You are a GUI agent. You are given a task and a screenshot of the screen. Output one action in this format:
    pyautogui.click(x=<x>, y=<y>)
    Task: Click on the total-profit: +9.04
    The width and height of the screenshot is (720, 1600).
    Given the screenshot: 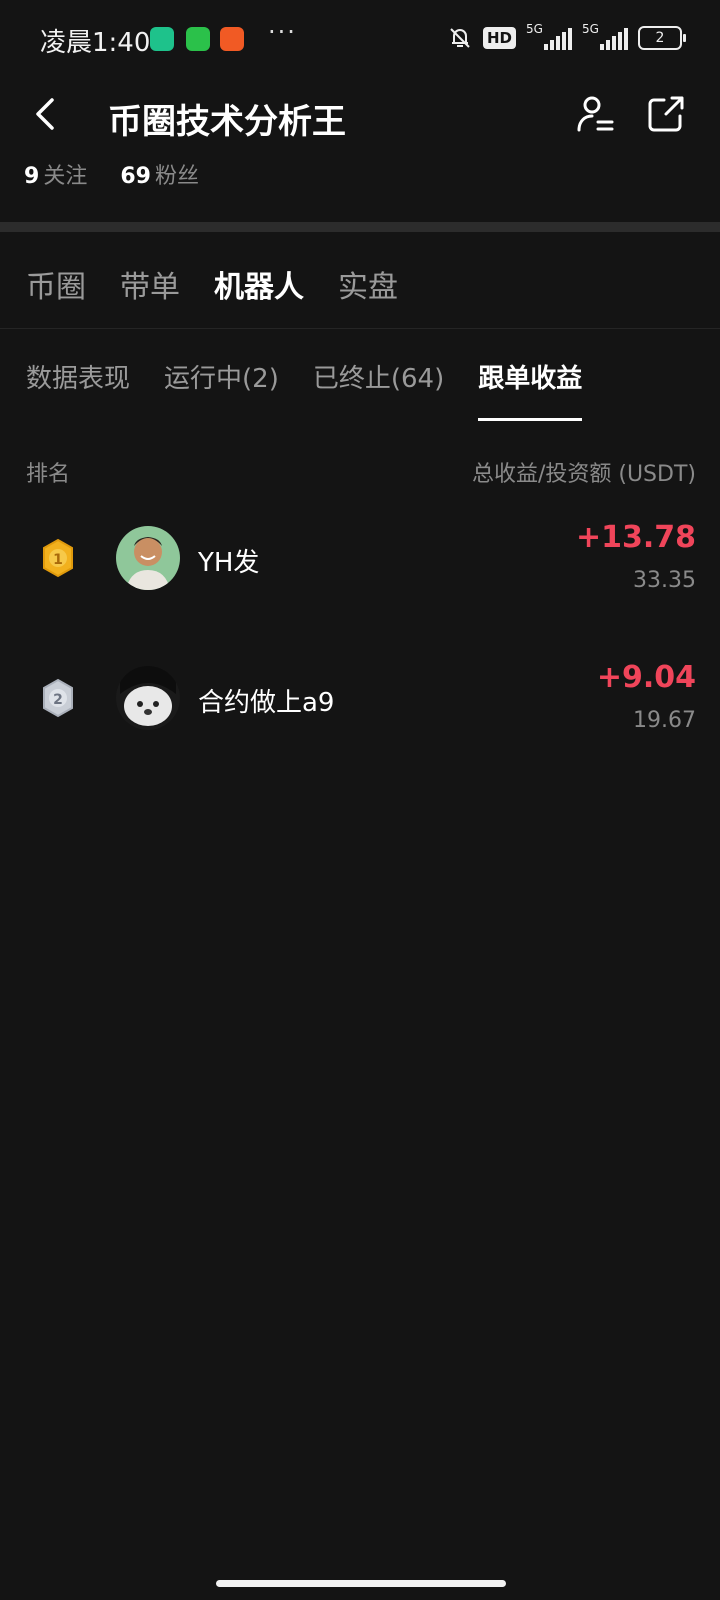 What is the action you would take?
    pyautogui.click(x=646, y=677)
    